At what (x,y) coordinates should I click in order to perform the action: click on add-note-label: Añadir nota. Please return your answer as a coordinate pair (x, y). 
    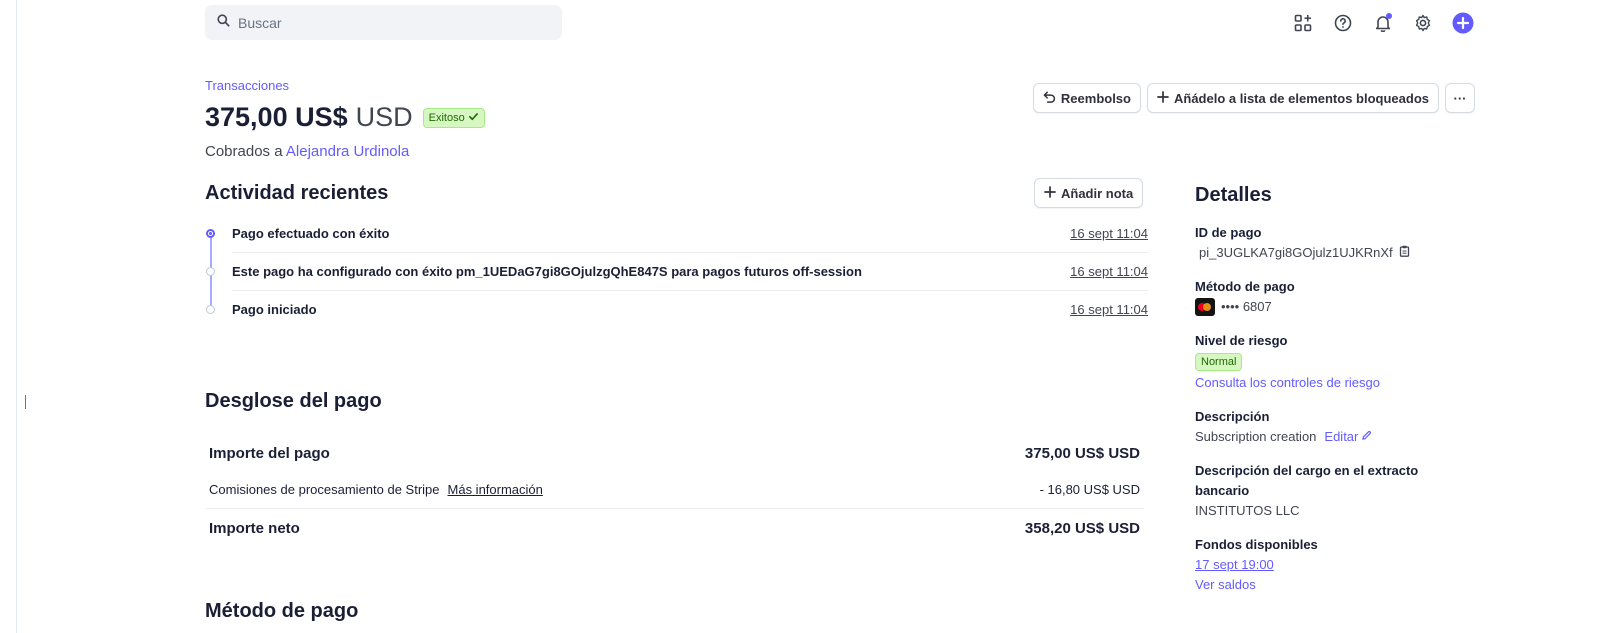
    Looking at the image, I should click on (1097, 193).